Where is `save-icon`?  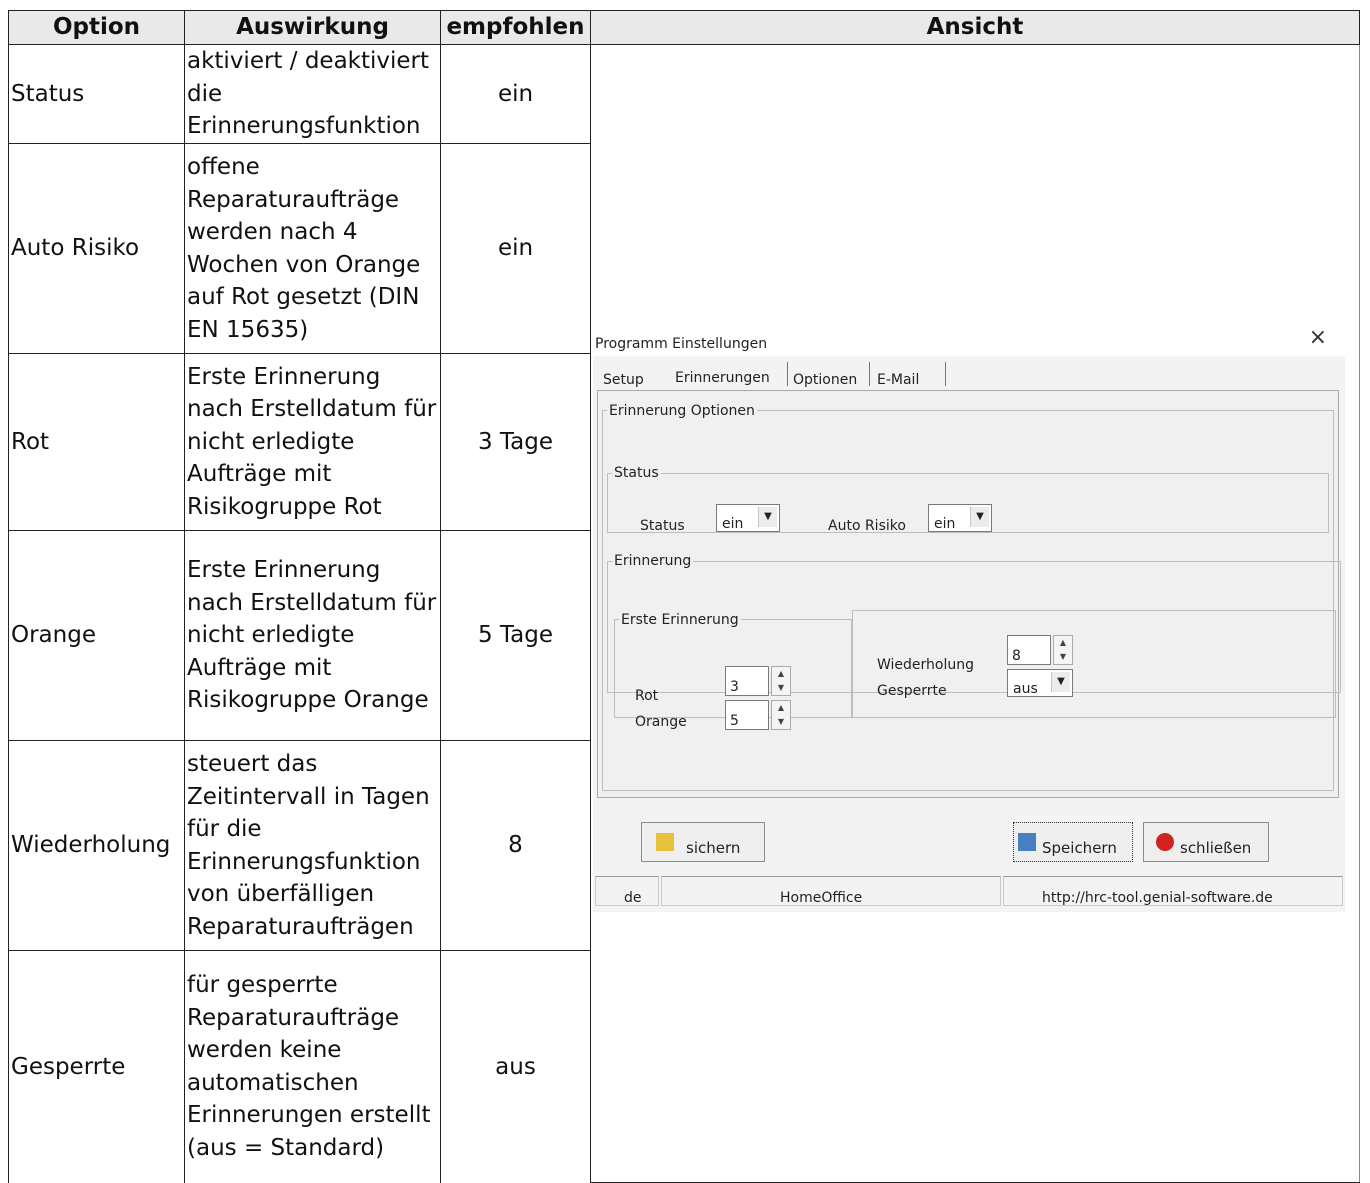 save-icon is located at coordinates (1027, 841).